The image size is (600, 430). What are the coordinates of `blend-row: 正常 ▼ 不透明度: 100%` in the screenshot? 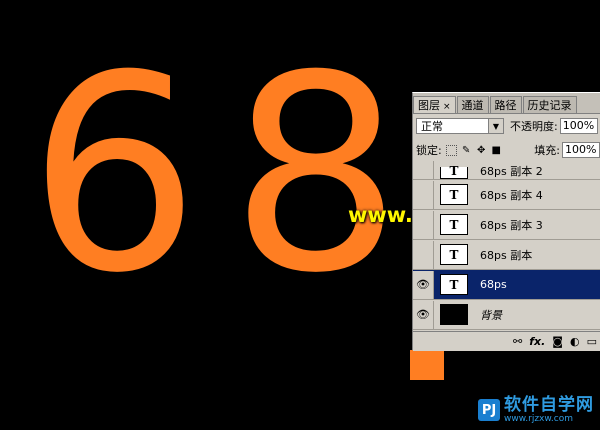 It's located at (506, 126).